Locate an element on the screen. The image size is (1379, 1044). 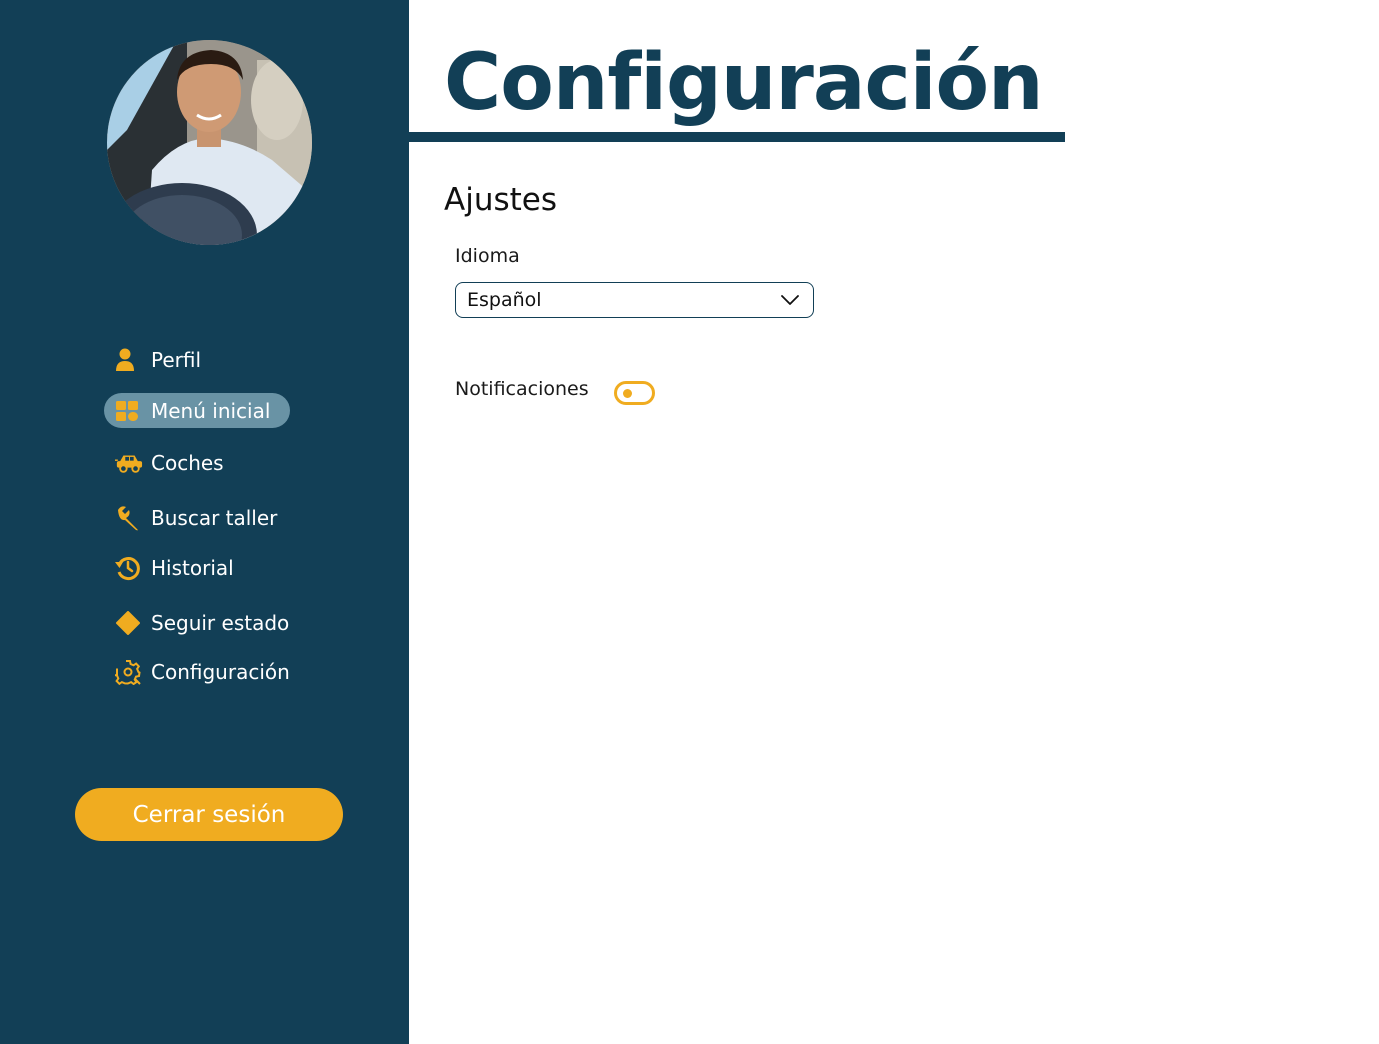
toggle-knob is located at coordinates (627, 393).